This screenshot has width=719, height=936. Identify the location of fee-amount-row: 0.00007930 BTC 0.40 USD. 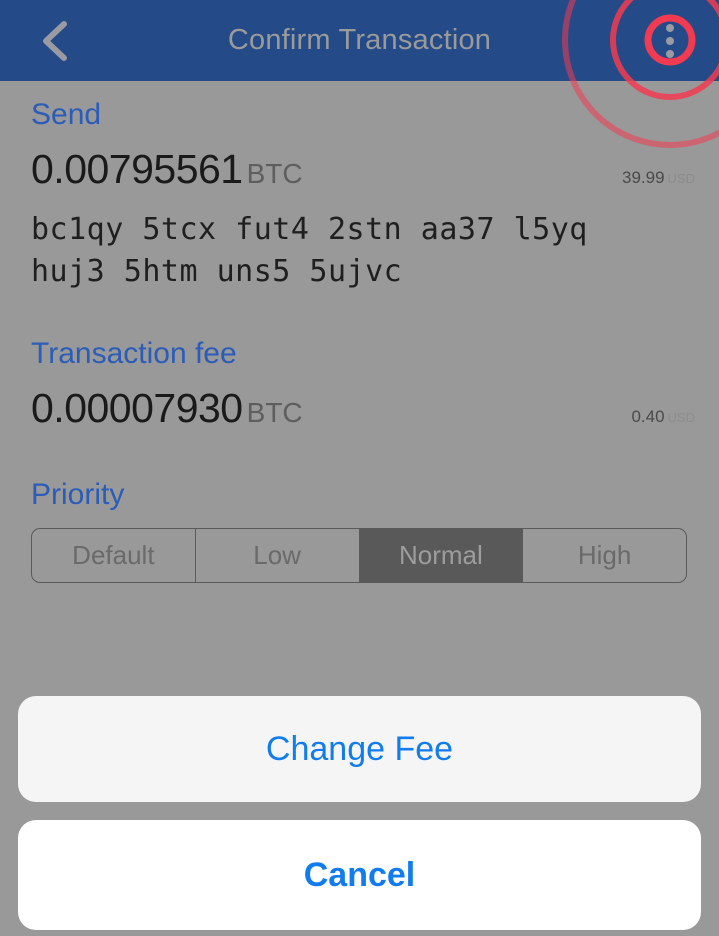
(363, 408).